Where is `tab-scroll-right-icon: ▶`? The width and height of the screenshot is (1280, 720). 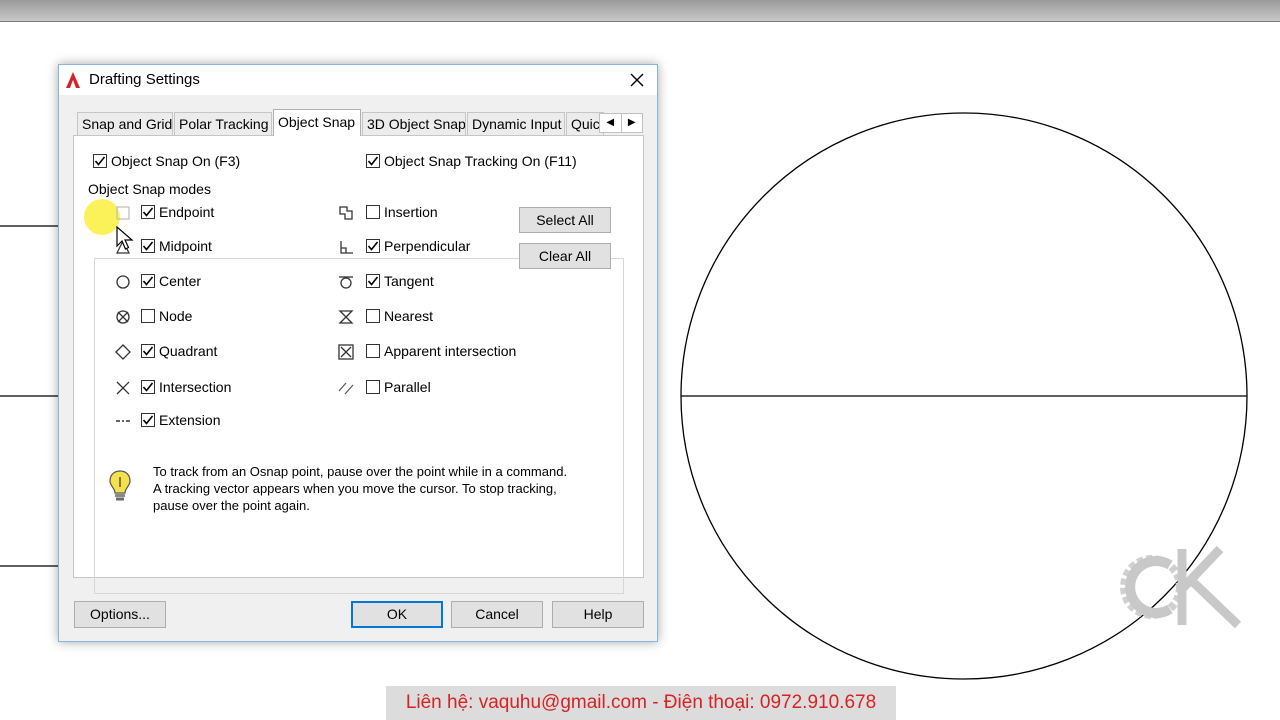 tab-scroll-right-icon: ▶ is located at coordinates (631, 123).